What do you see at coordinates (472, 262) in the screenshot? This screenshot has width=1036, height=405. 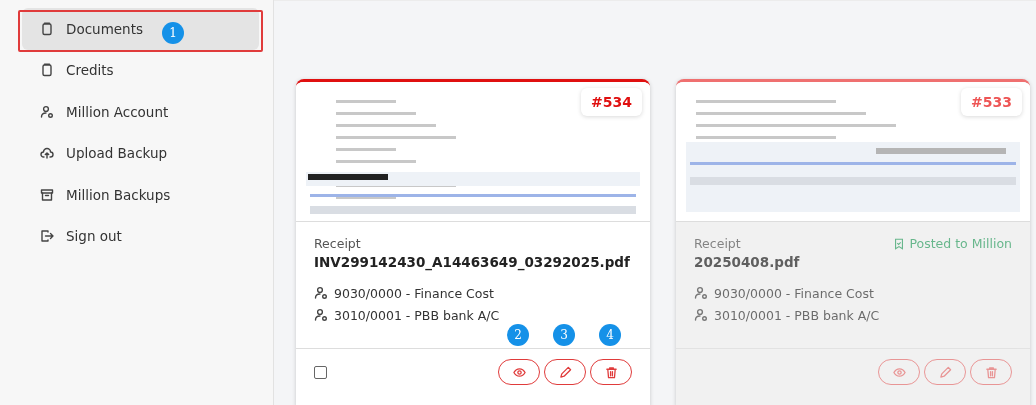 I see `file-name: INV299142430_A14463649_03292025.pdf` at bounding box center [472, 262].